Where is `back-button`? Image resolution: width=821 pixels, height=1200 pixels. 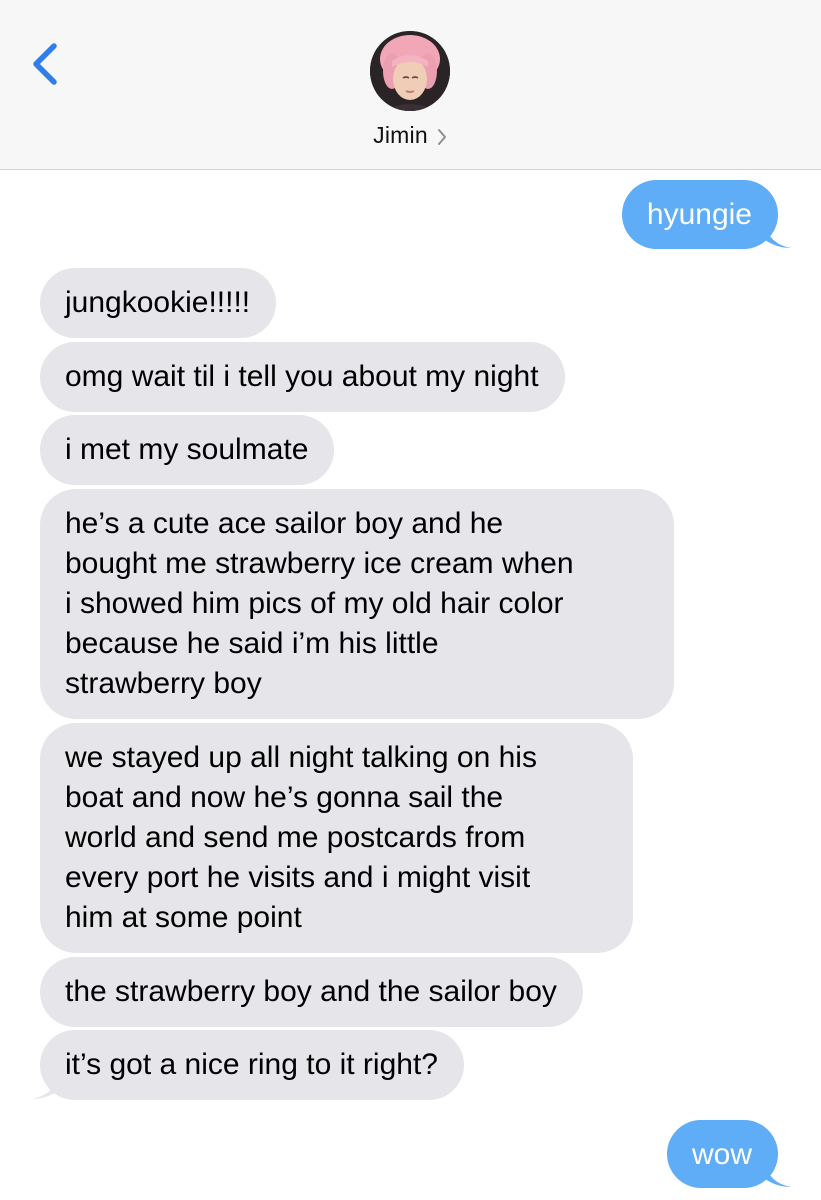 back-button is located at coordinates (48, 65).